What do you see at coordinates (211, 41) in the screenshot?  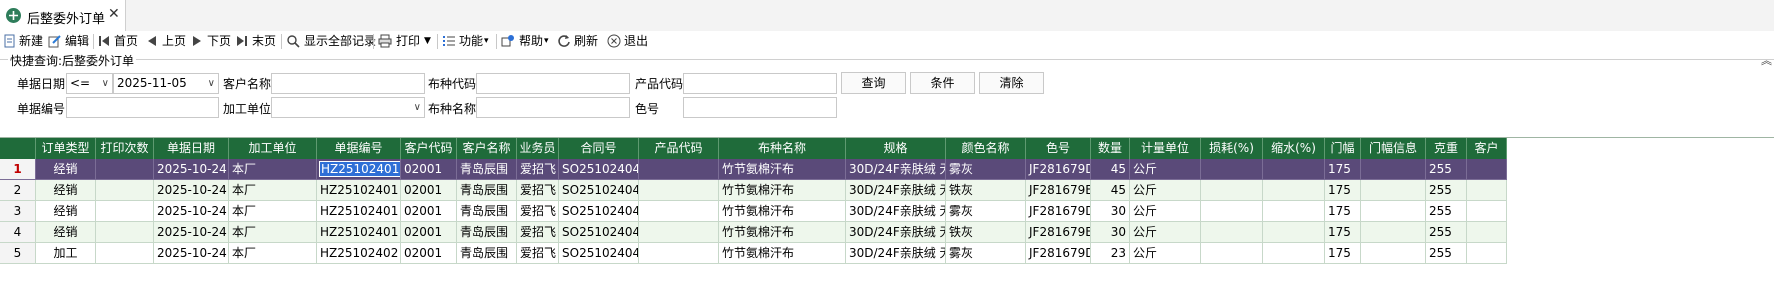 I see `next-page-button: 下页` at bounding box center [211, 41].